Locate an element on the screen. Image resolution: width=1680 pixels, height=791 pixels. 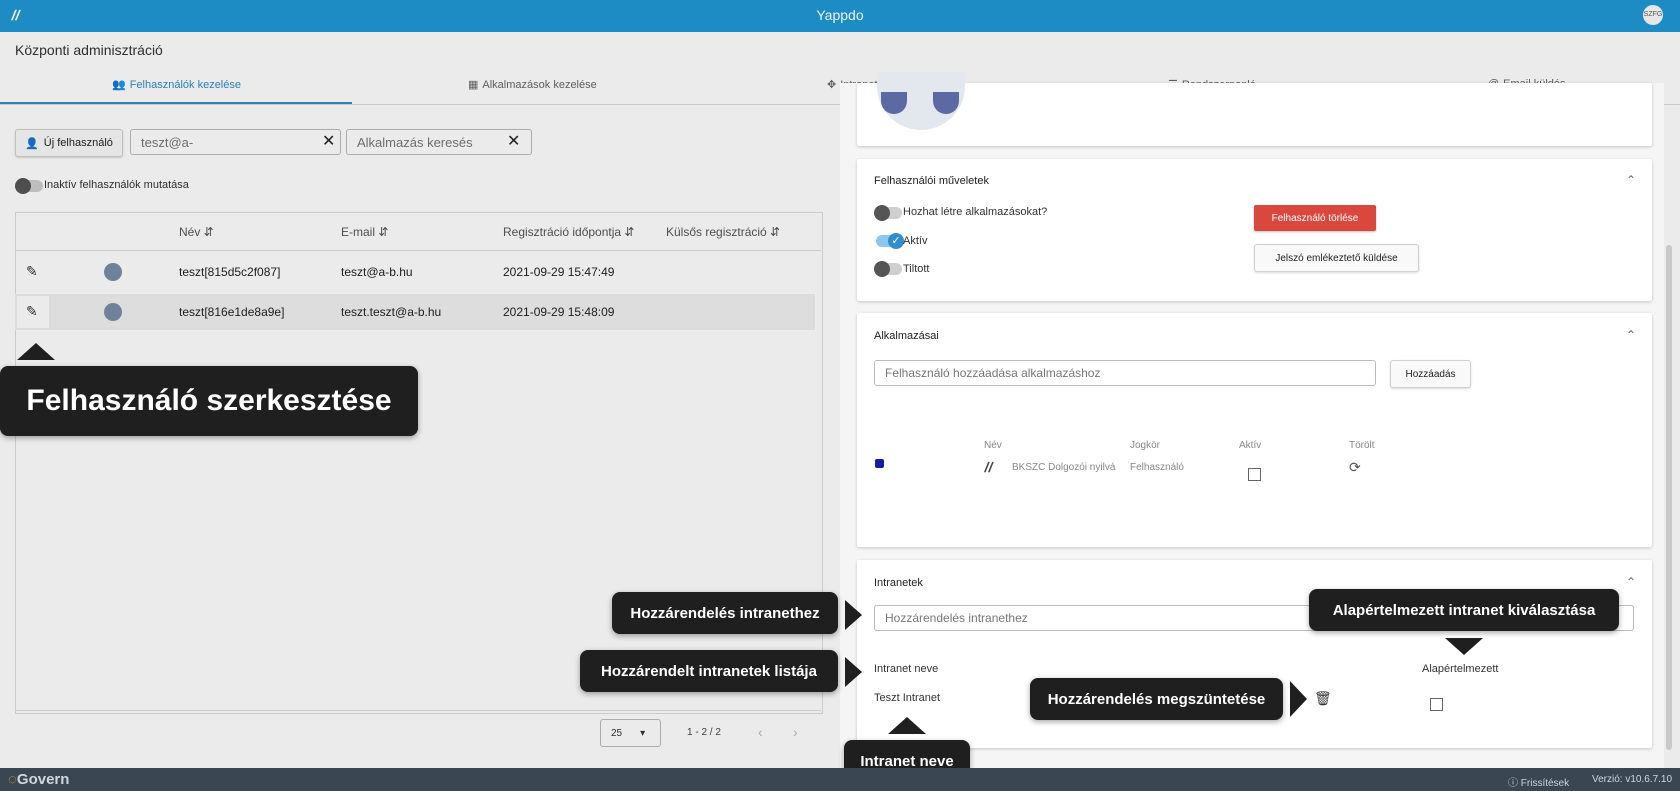
delete-user-button: Felhasználó törlése is located at coordinates (1315, 218).